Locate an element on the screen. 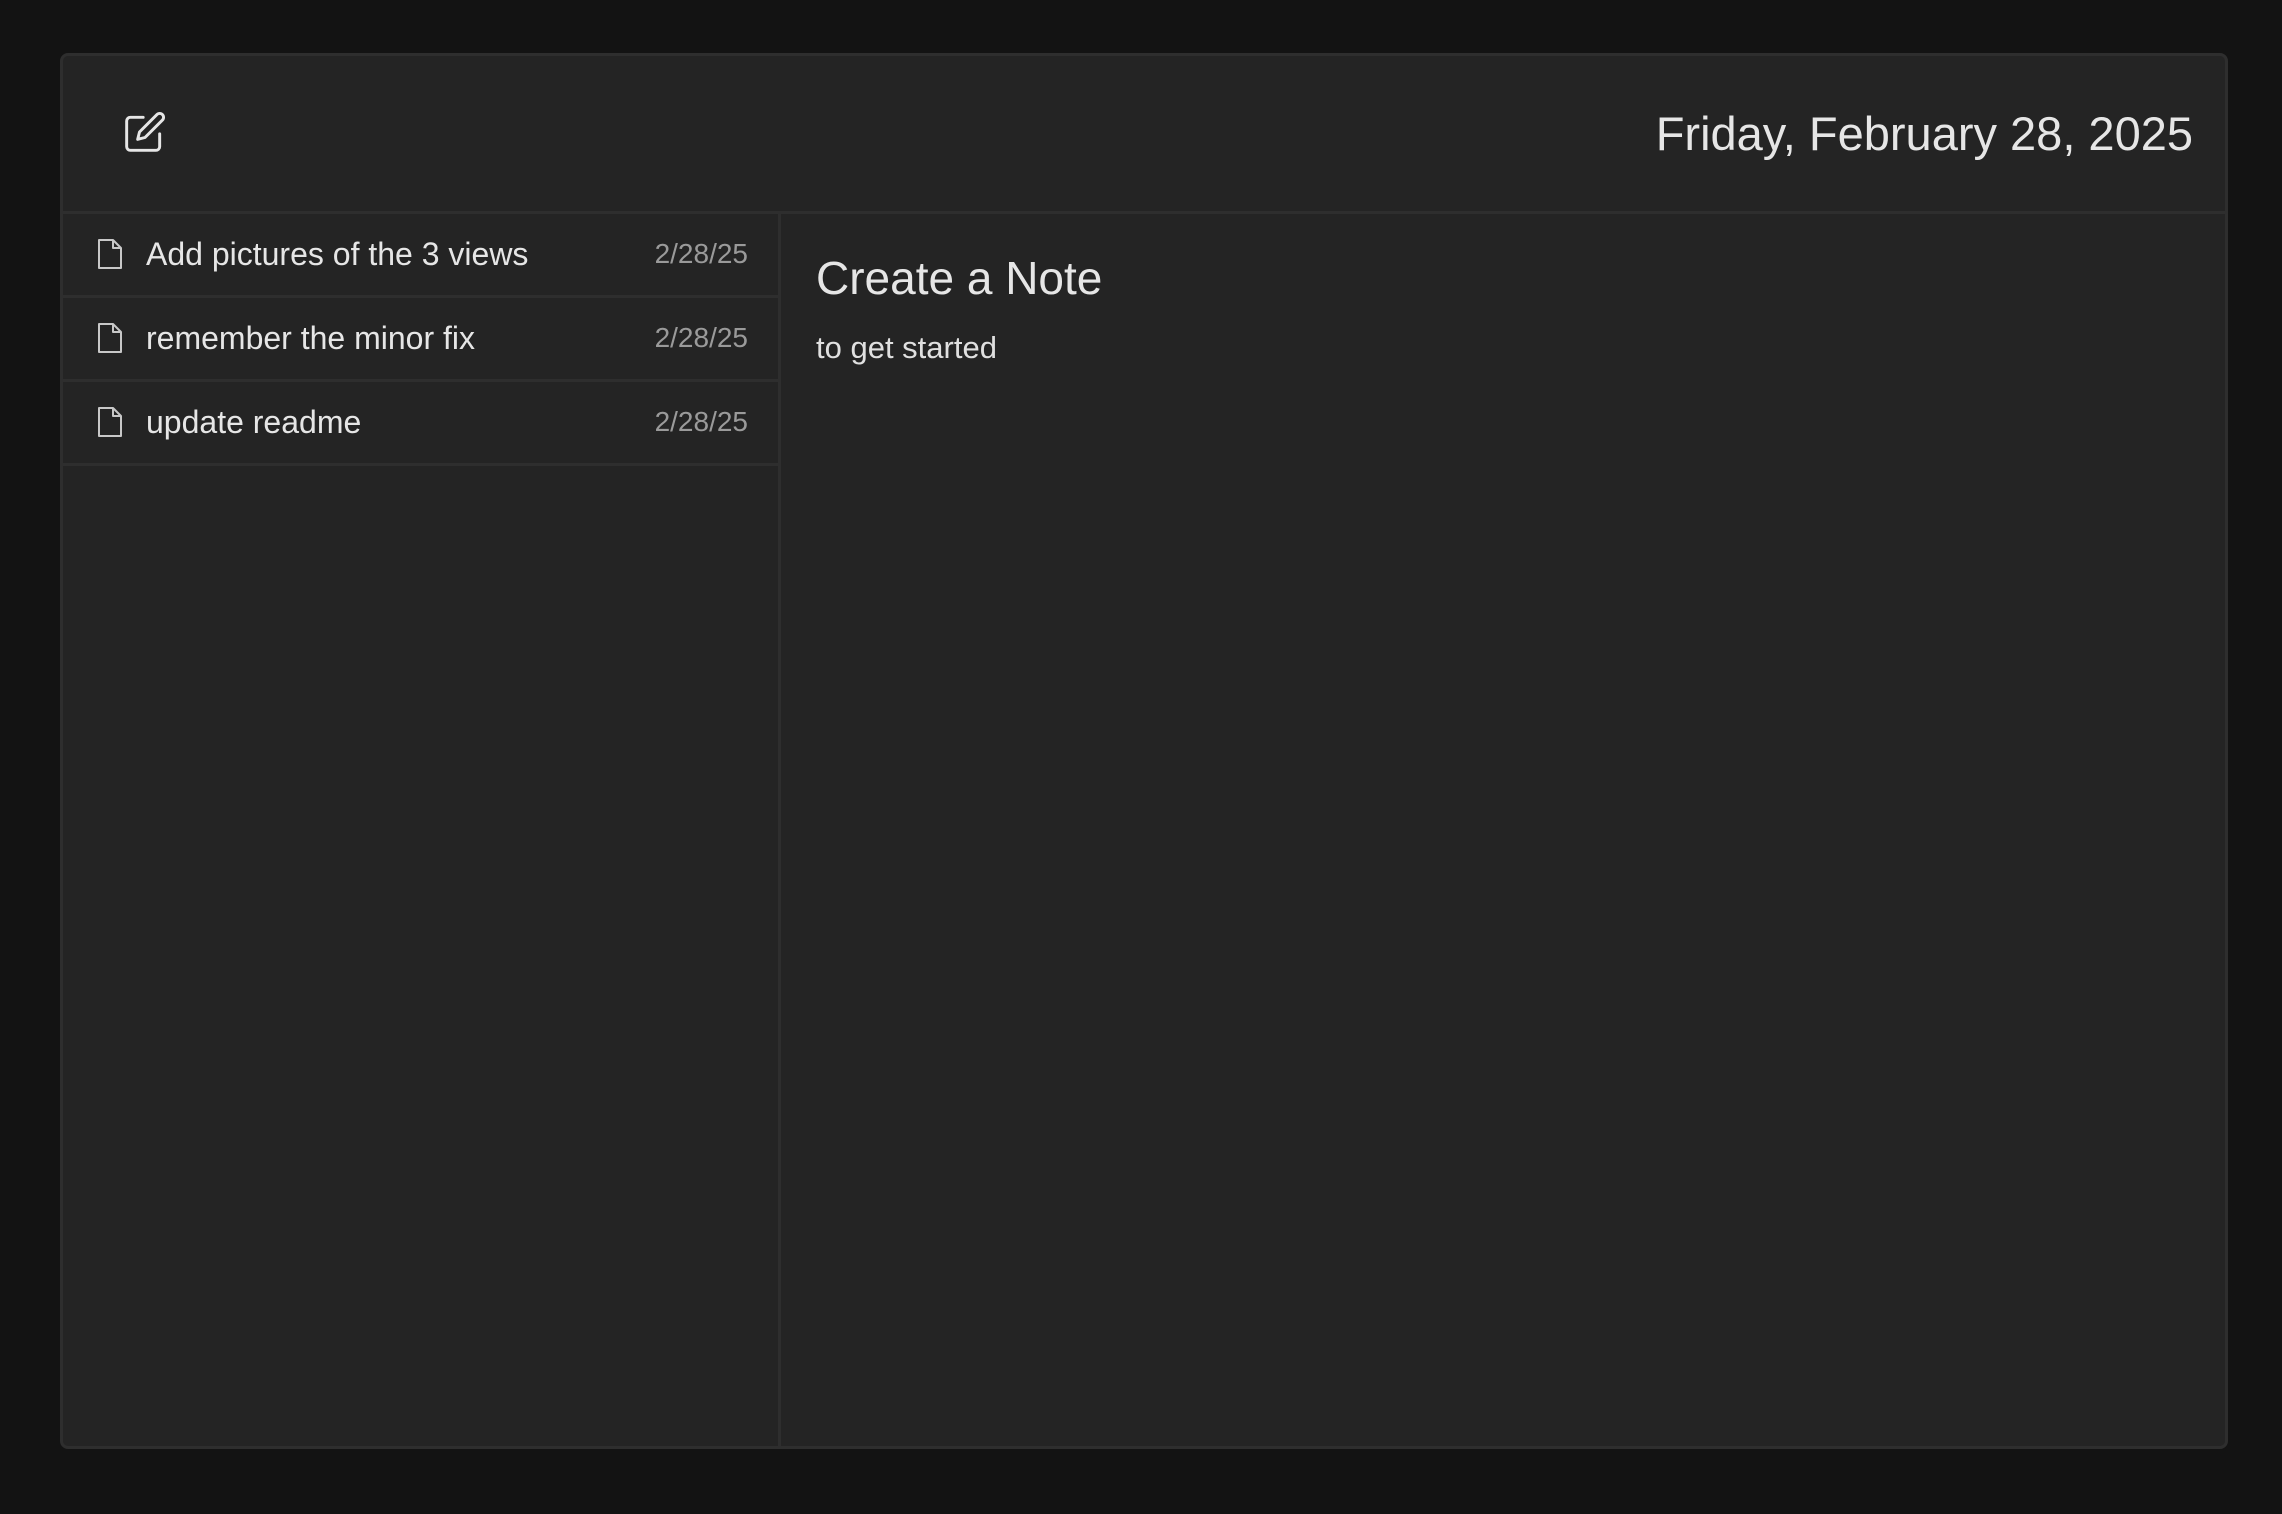 The height and width of the screenshot is (1514, 2282). note-title: remember the minor fix is located at coordinates (310, 338).